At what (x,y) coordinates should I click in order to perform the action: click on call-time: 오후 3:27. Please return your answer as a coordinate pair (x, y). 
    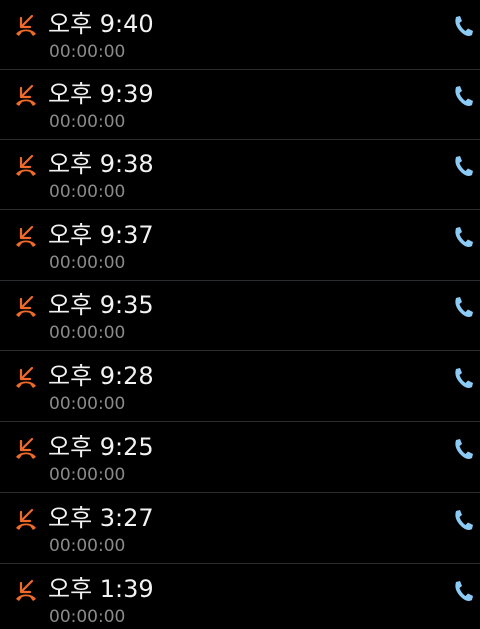
    Looking at the image, I should click on (101, 518).